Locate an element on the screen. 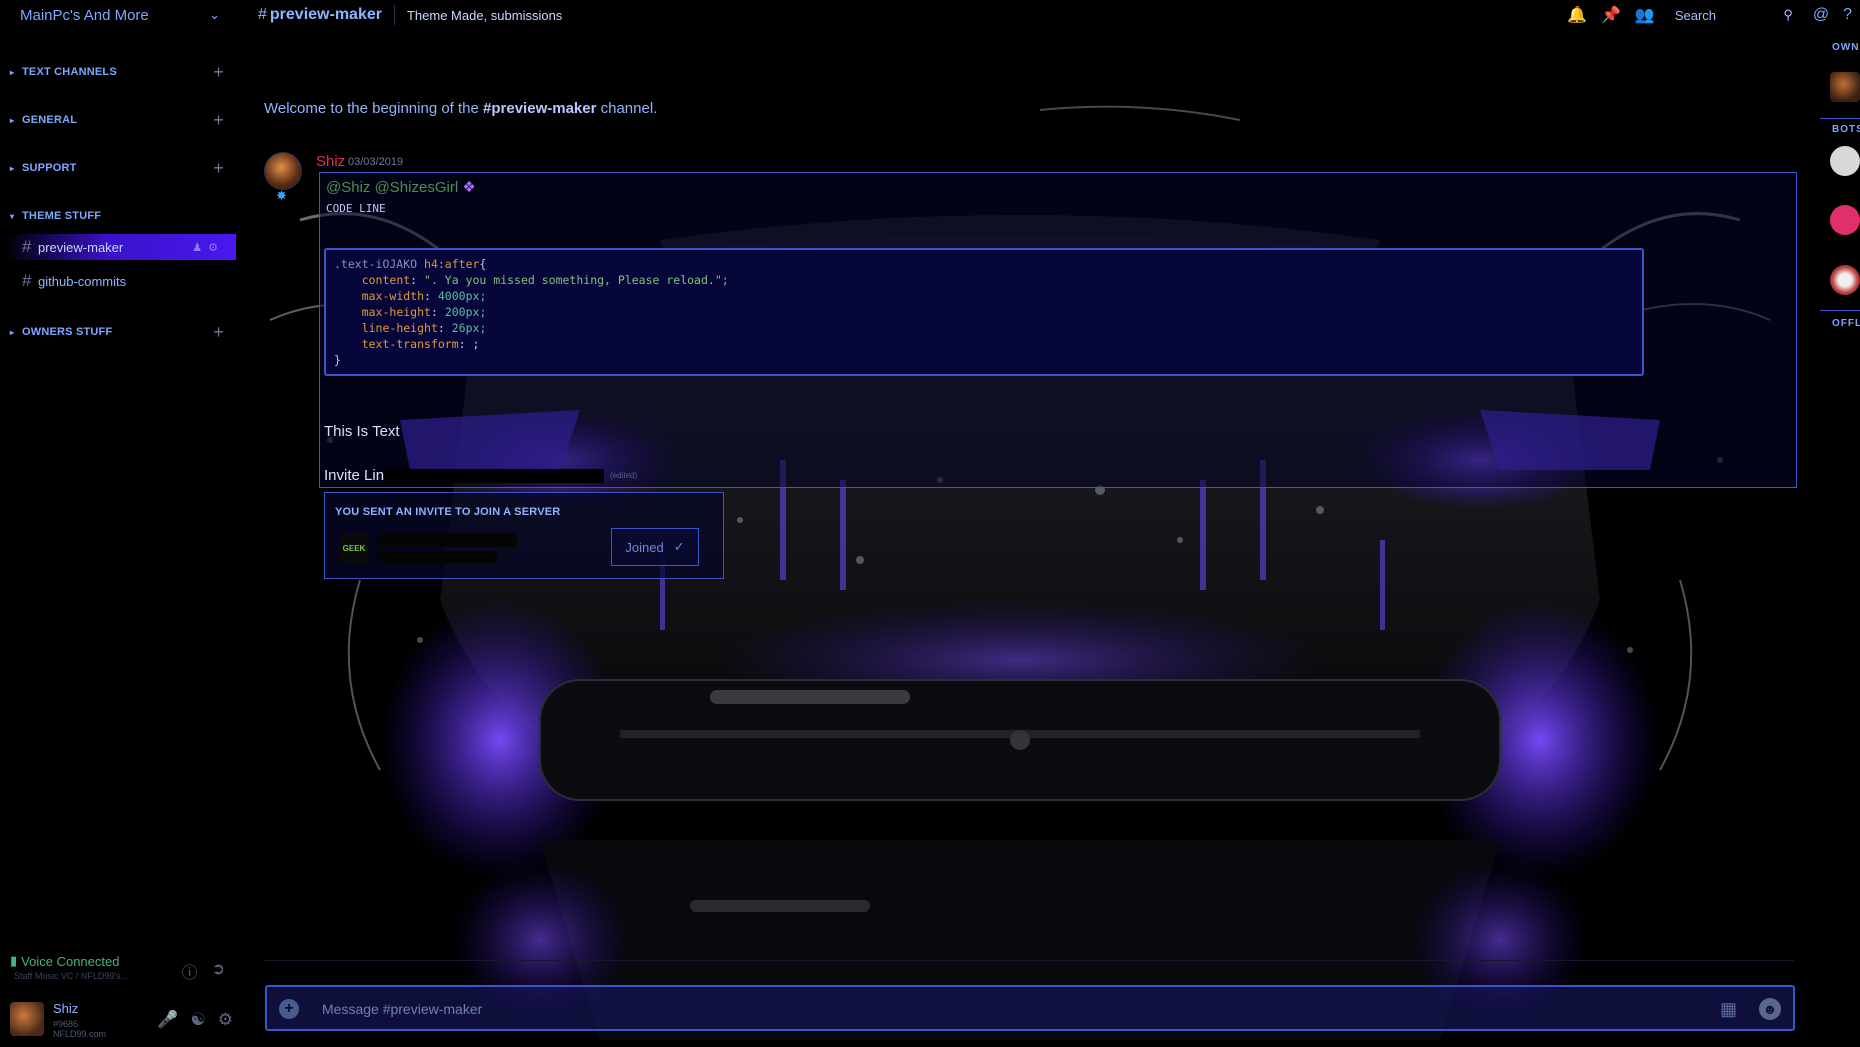 This screenshot has width=1860, height=1047. channel-github-commits: # github-commits is located at coordinates (120, 281).